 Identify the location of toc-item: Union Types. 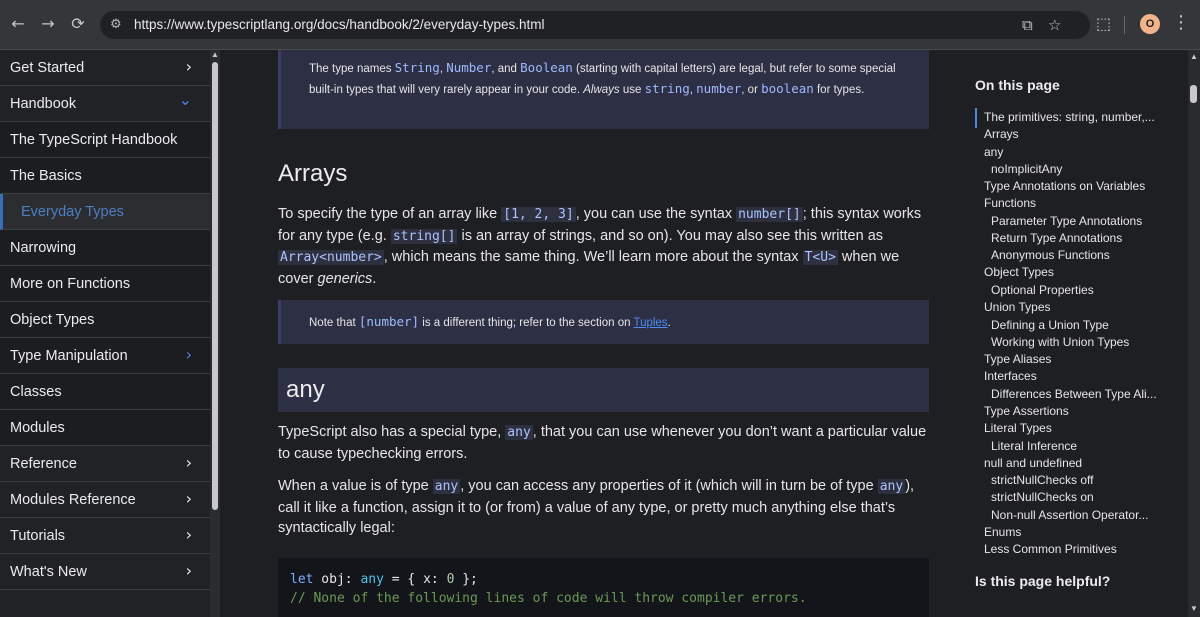
(1017, 307).